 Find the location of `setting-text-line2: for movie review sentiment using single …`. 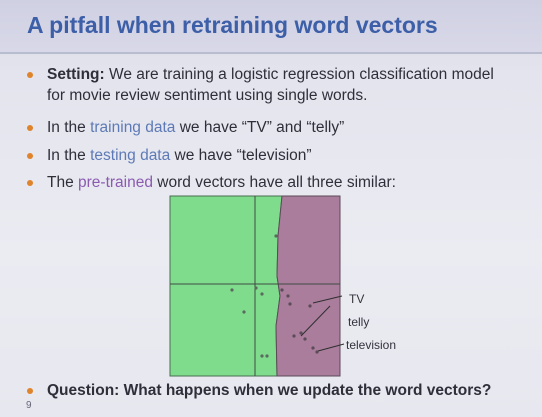

setting-text-line2: for movie review sentiment using single … is located at coordinates (207, 95).